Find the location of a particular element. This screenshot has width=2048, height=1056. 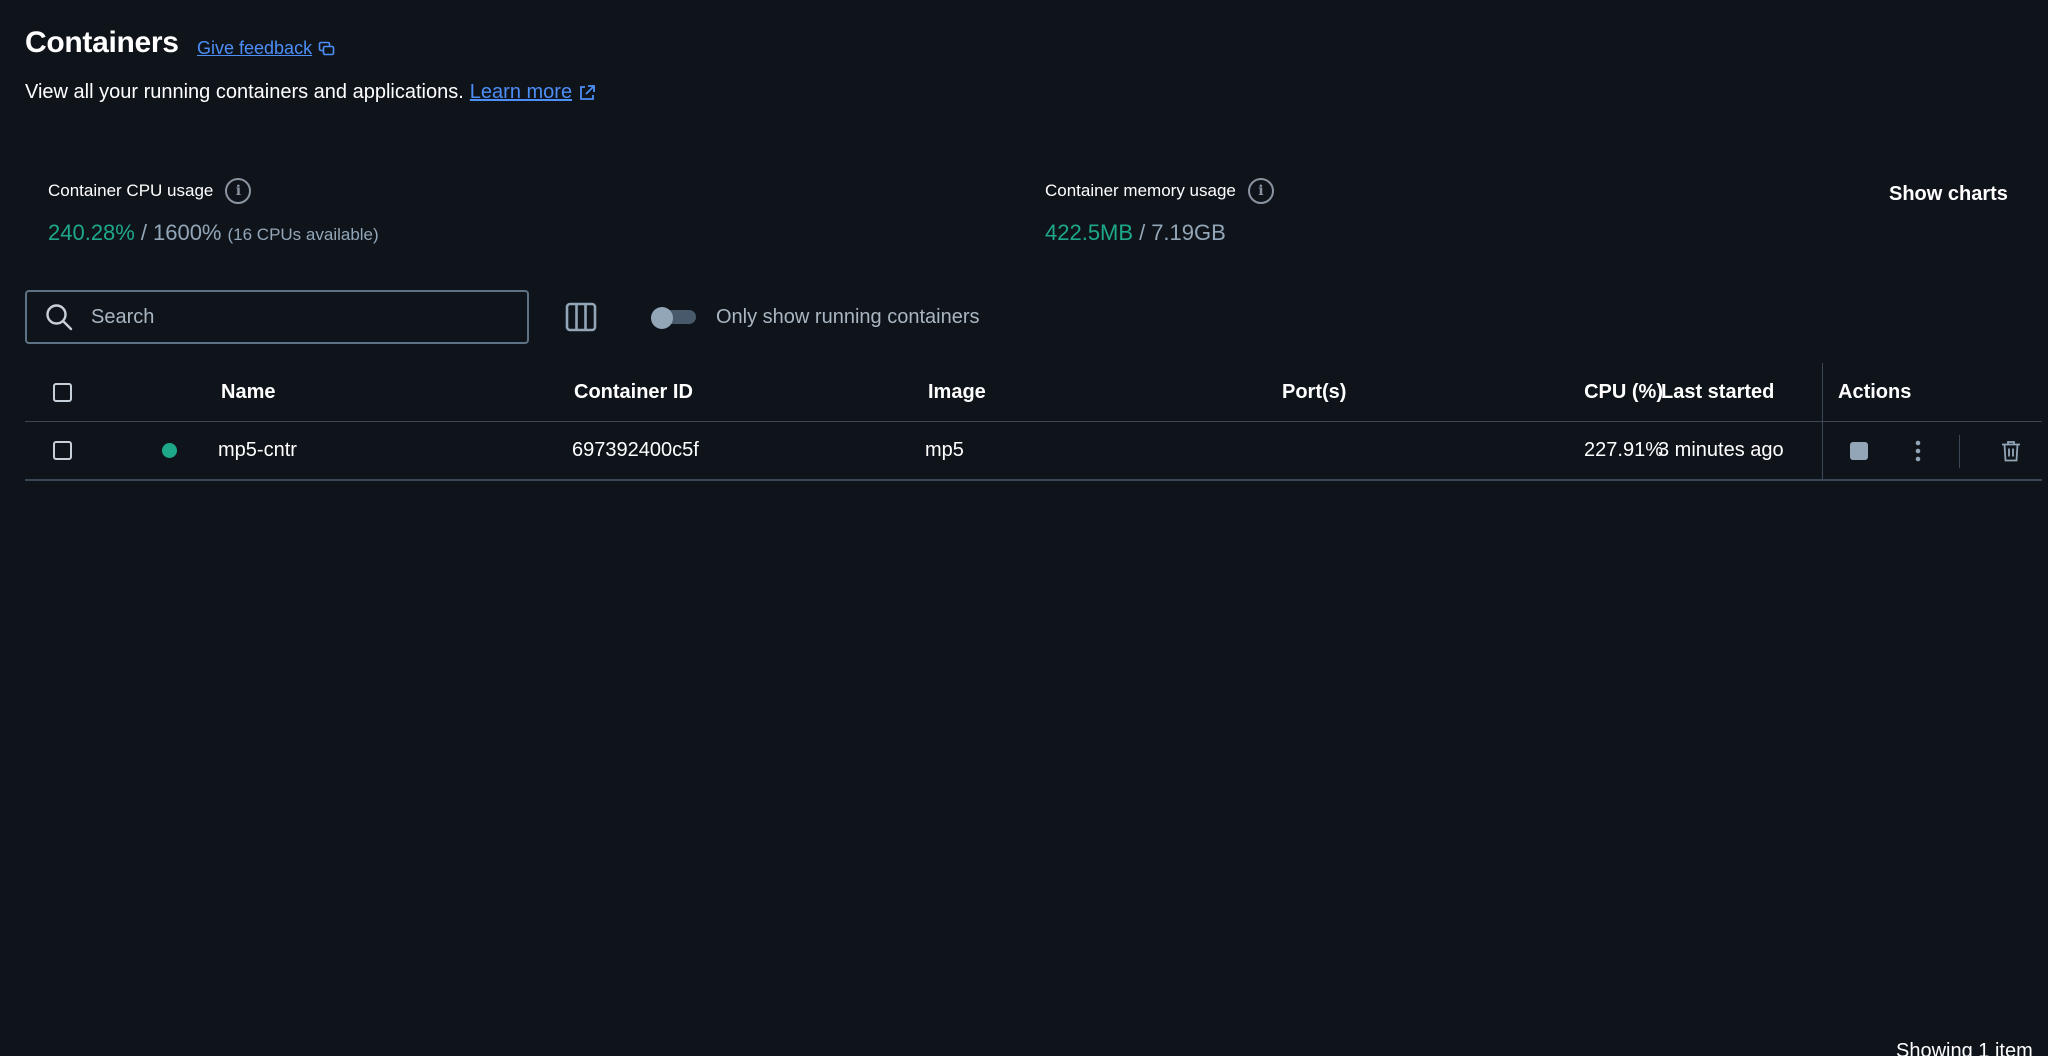

cpu-usage-label-row: Container CPU usage i is located at coordinates (150, 191).